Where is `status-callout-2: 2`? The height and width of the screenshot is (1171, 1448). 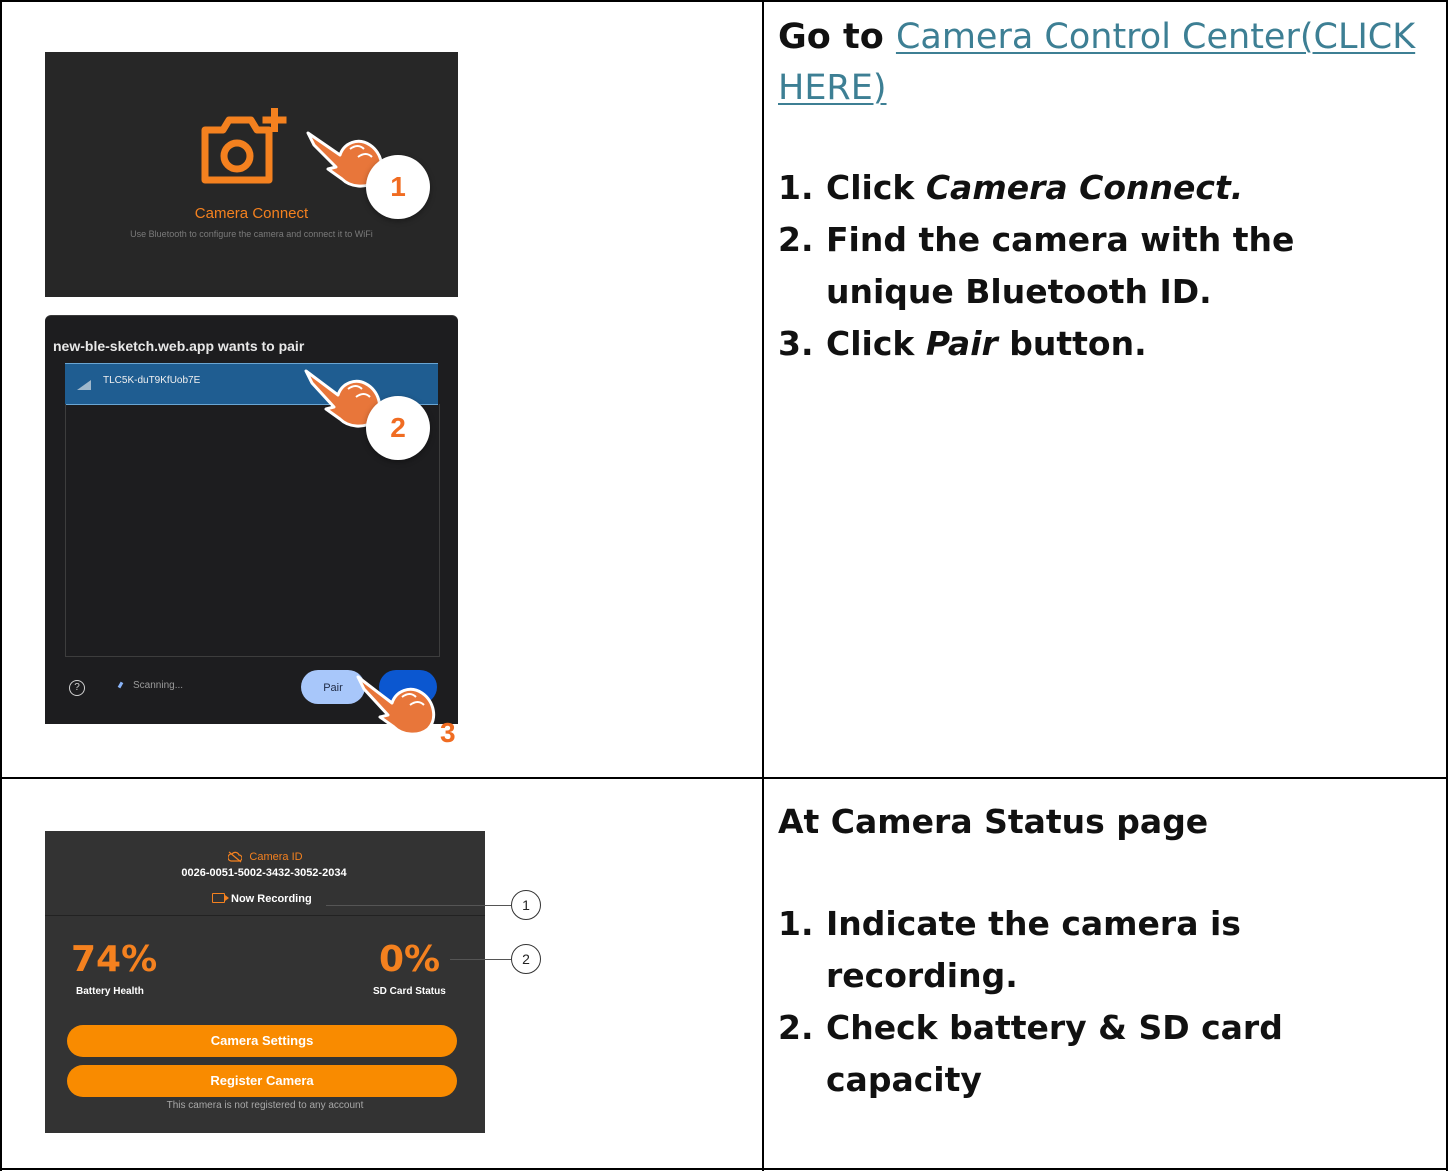 status-callout-2: 2 is located at coordinates (526, 959).